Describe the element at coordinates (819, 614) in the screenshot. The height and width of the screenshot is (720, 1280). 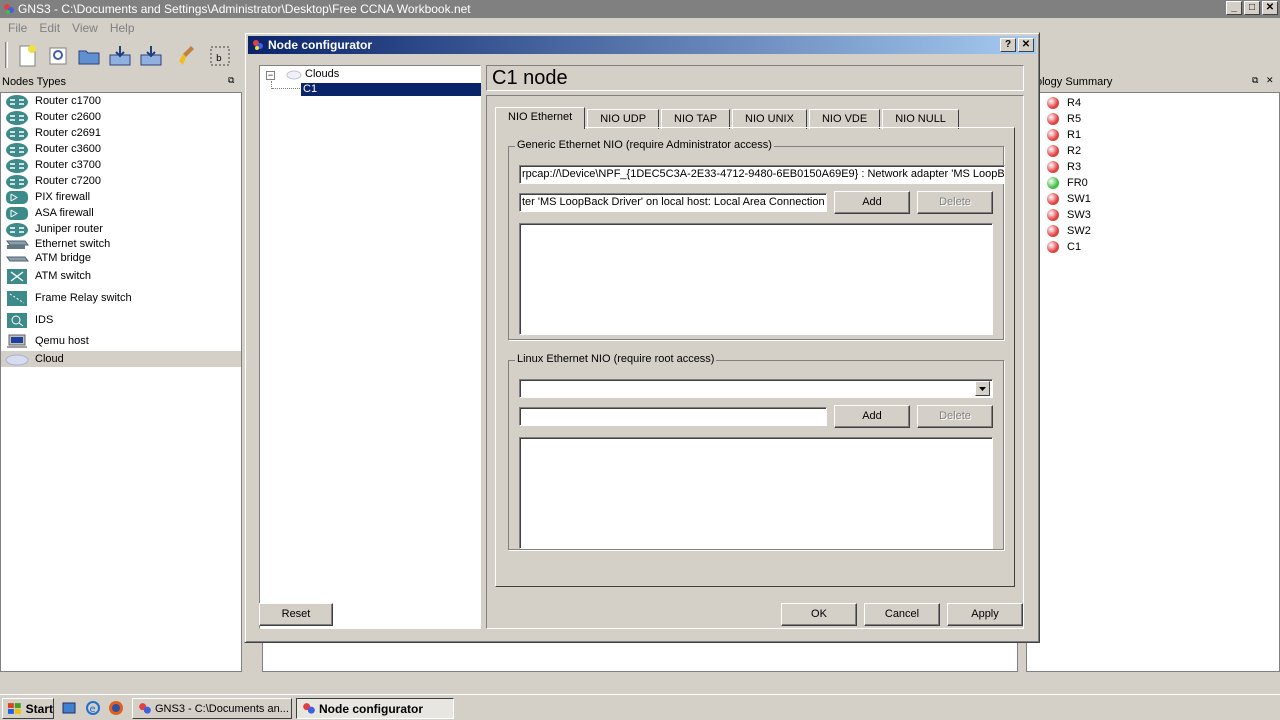
I see `ok-button: OK` at that location.